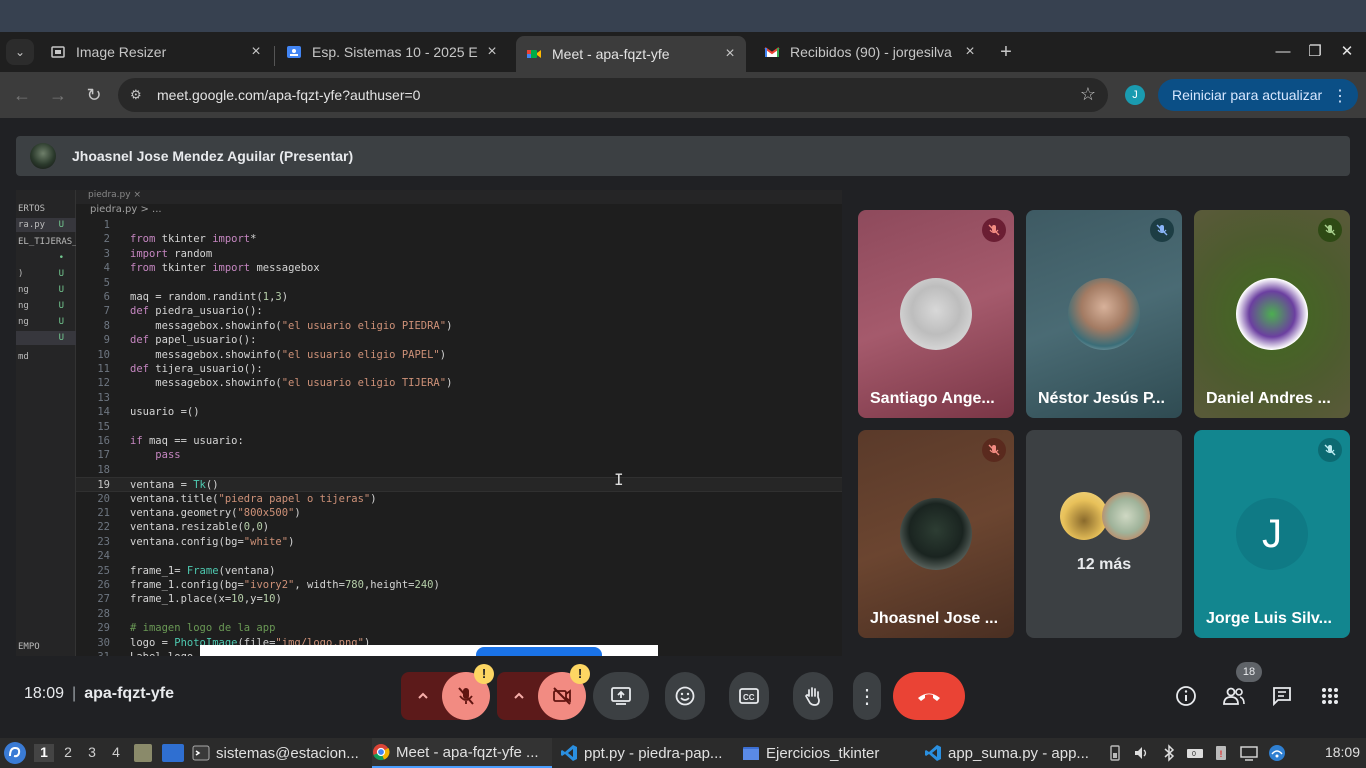  I want to click on meeting-info: 18:09 | apa-fqzt-yfe, so click(99, 694).